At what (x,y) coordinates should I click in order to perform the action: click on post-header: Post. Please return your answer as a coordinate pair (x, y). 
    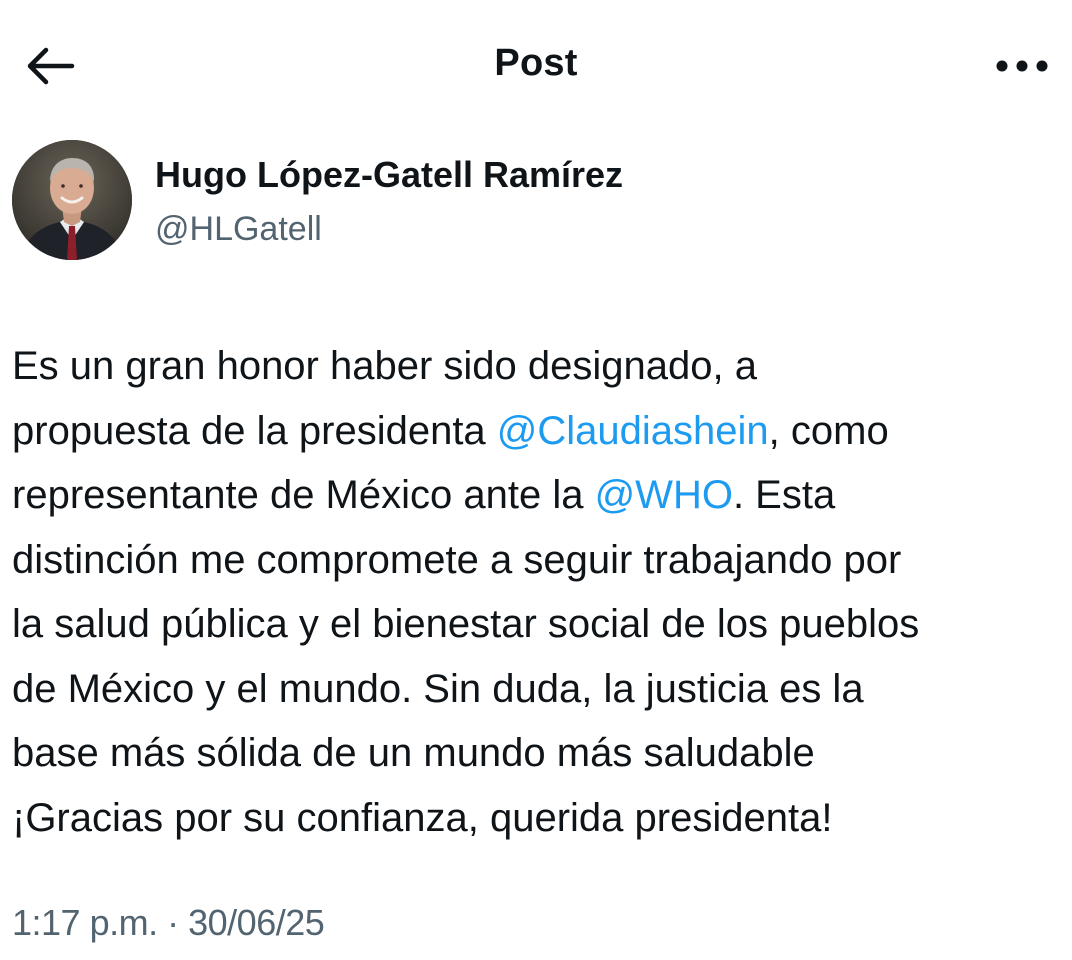
    Looking at the image, I should click on (536, 65).